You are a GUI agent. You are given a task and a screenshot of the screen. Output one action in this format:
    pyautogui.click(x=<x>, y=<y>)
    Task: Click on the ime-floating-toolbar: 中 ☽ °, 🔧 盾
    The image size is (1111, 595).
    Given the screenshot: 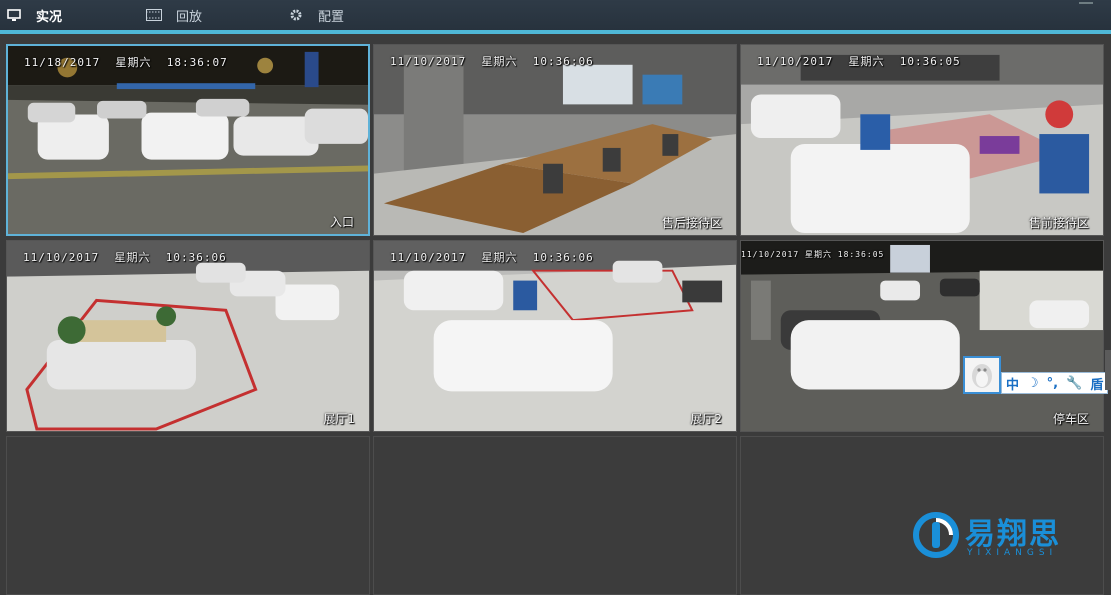 What is the action you would take?
    pyautogui.click(x=1036, y=374)
    